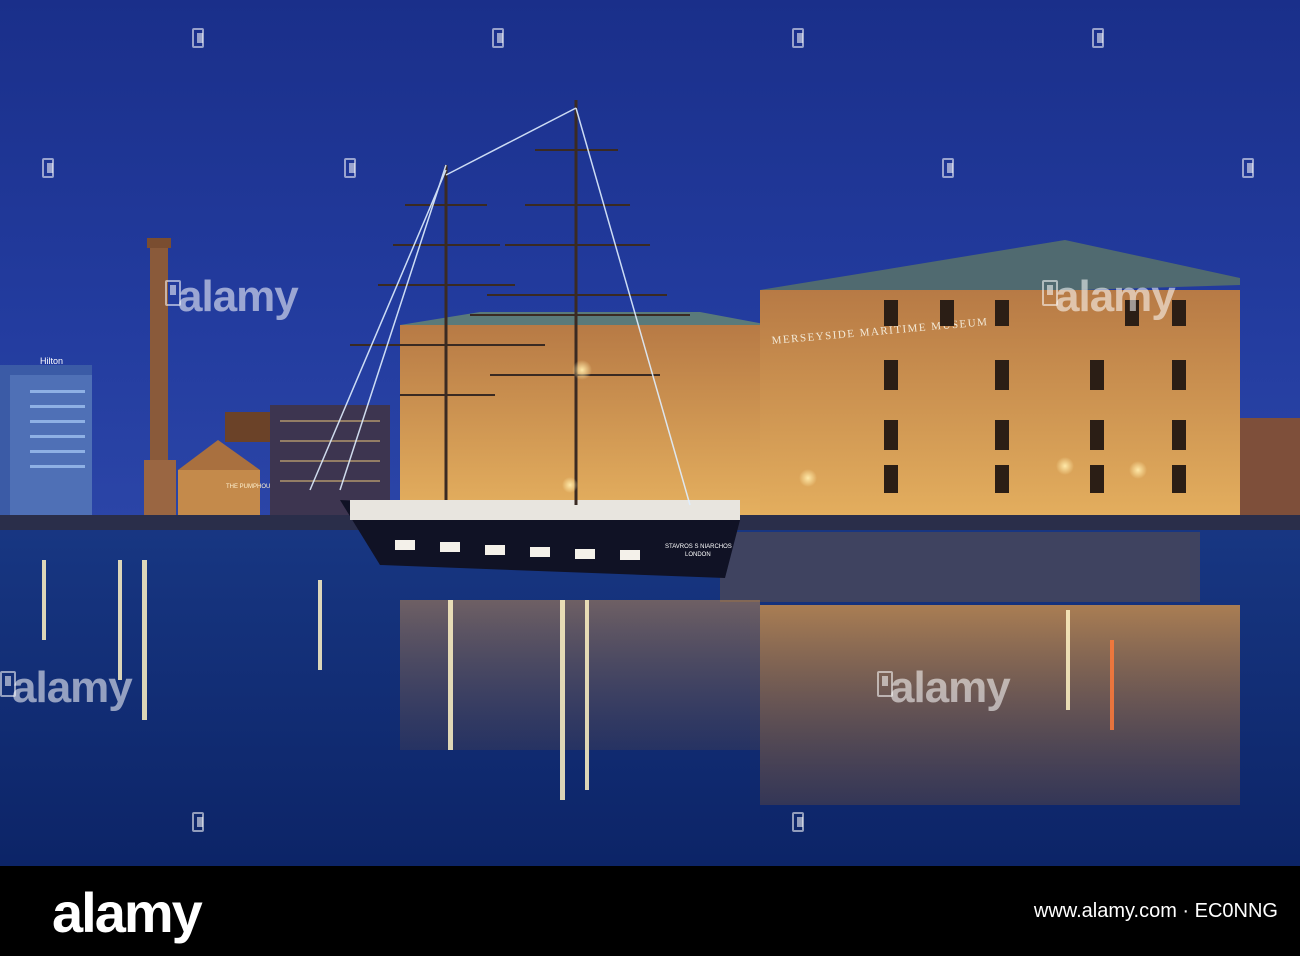 The height and width of the screenshot is (956, 1300). Describe the element at coordinates (127, 912) in the screenshot. I see `alamy-logo: alamy` at that location.